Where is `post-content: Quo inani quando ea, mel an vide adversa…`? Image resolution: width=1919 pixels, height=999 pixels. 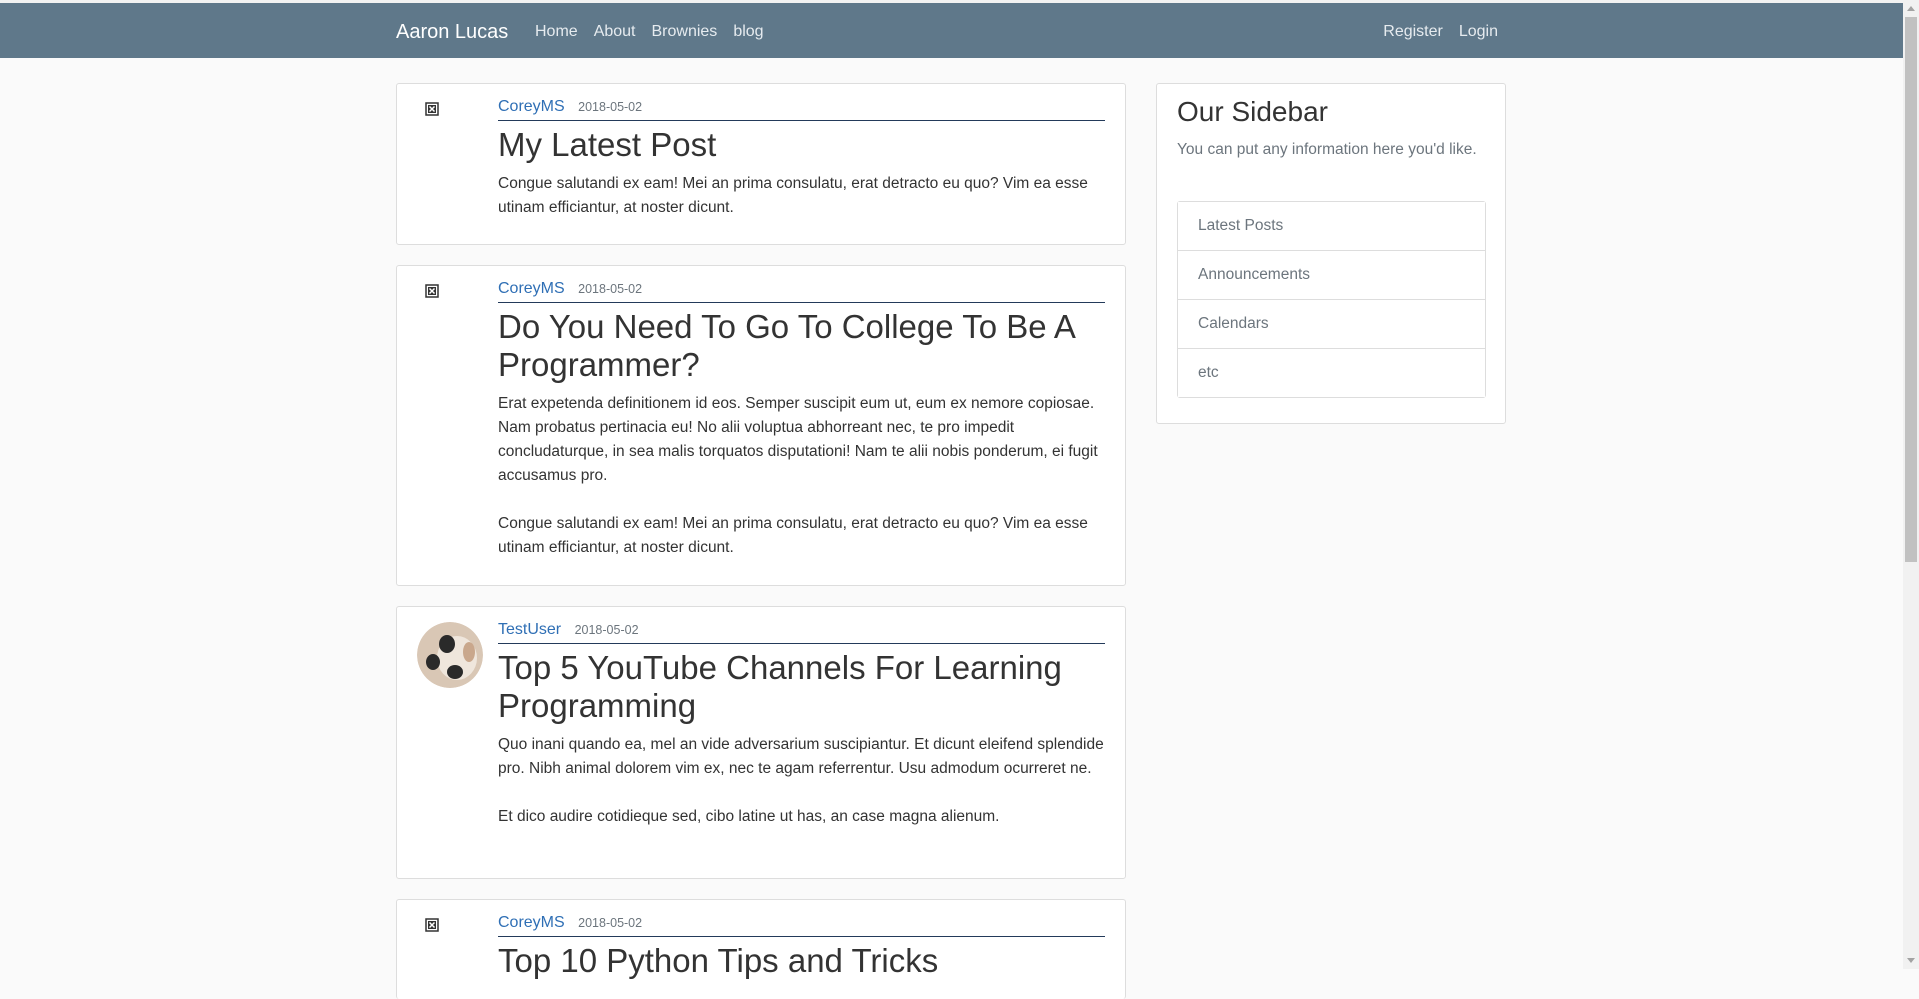 post-content: Quo inani quando ea, mel an vide adversa… is located at coordinates (801, 780).